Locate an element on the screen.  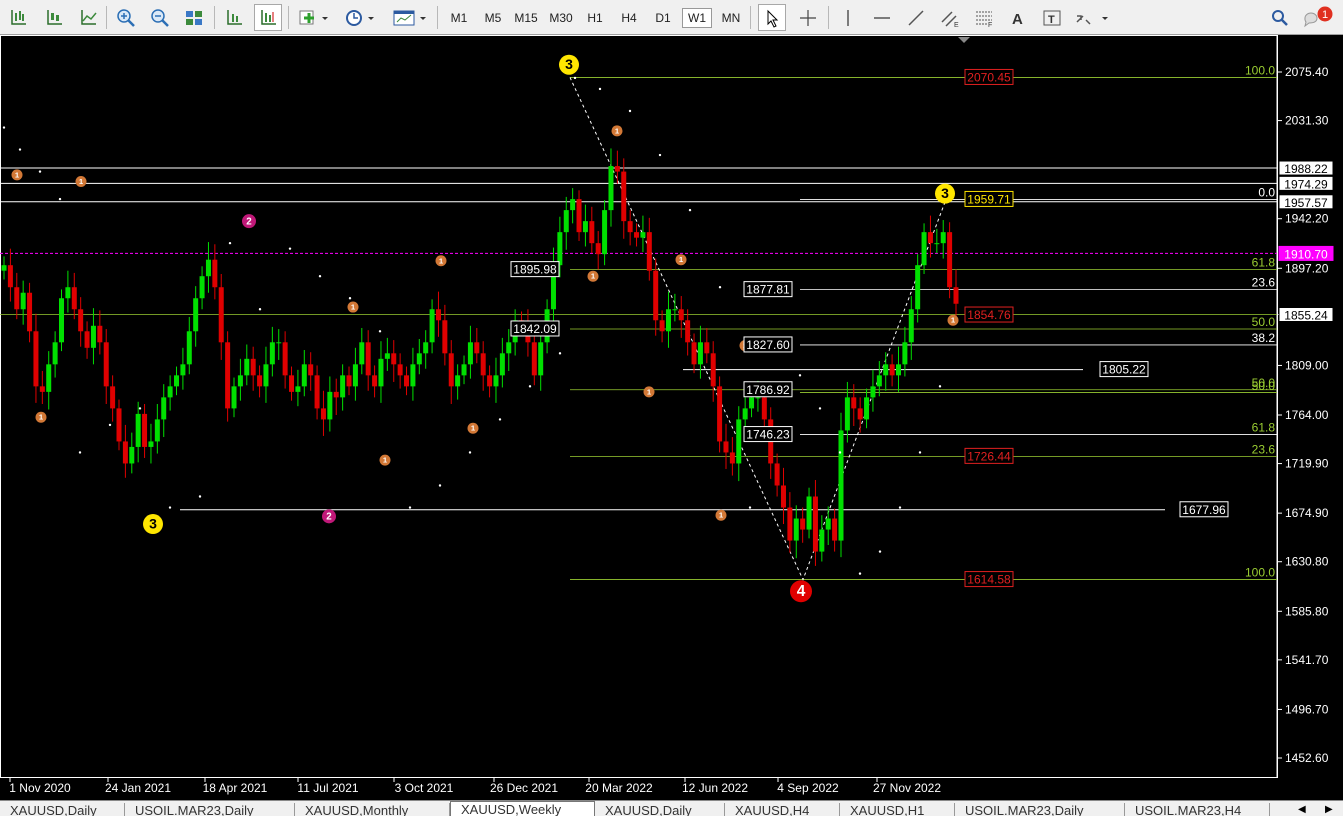
svg-text: E is located at coordinates (956, 25).